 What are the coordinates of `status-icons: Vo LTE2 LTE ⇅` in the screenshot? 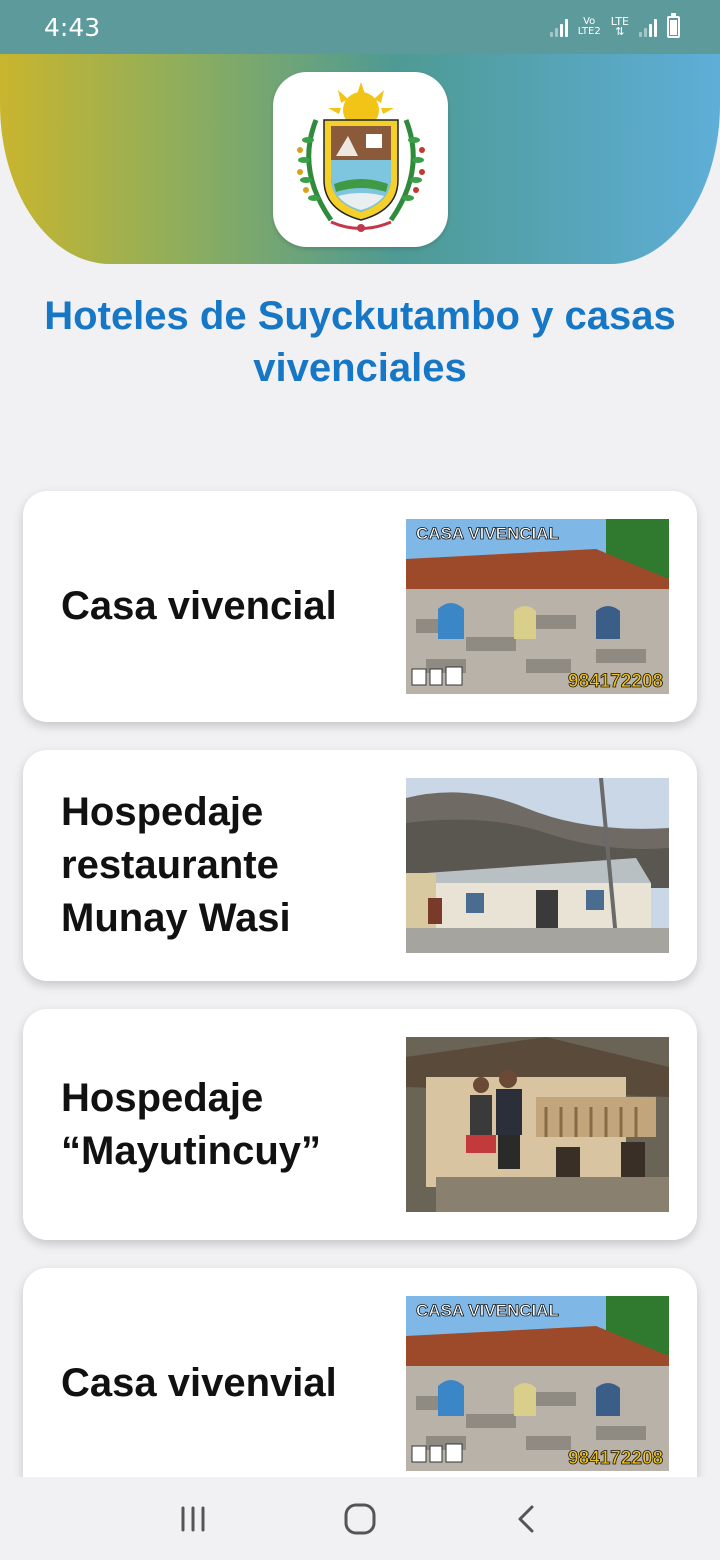 It's located at (614, 25).